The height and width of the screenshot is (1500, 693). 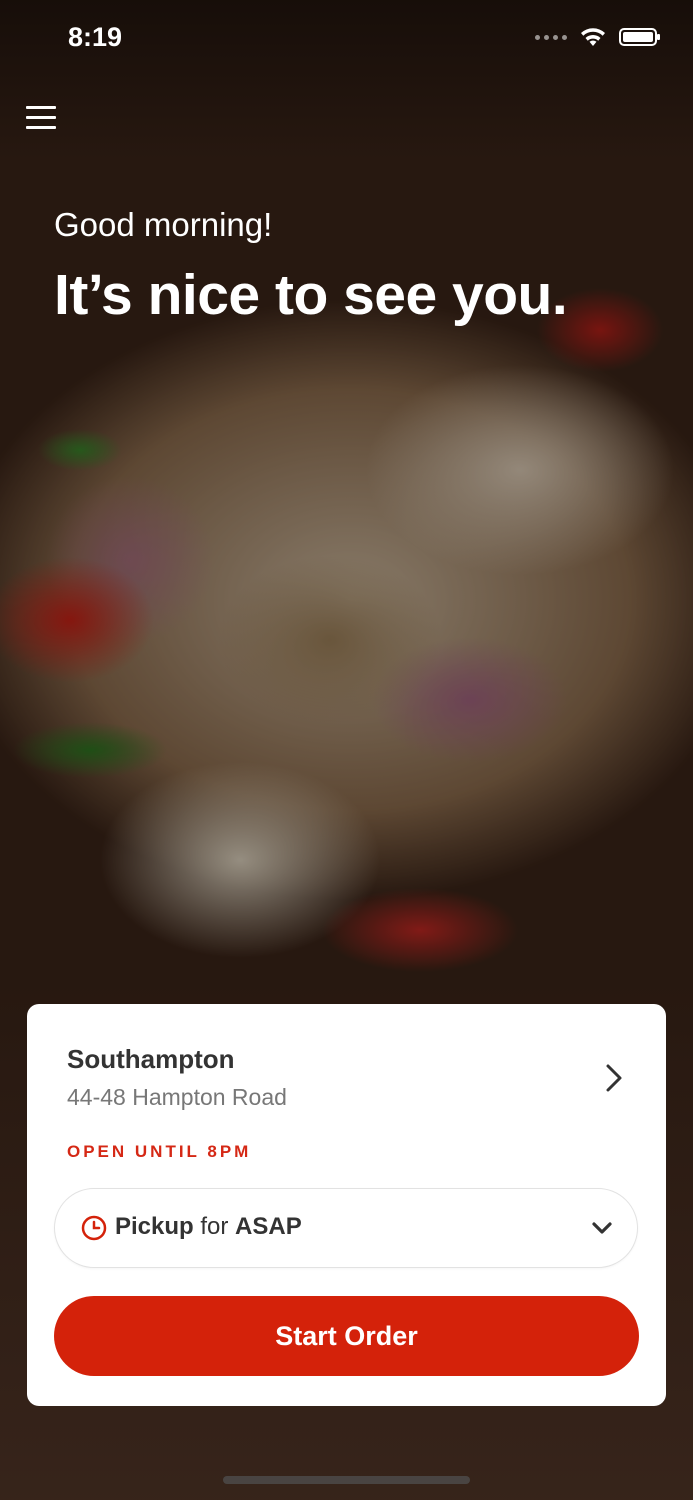 What do you see at coordinates (41, 119) in the screenshot?
I see `hamburger-menu-icon` at bounding box center [41, 119].